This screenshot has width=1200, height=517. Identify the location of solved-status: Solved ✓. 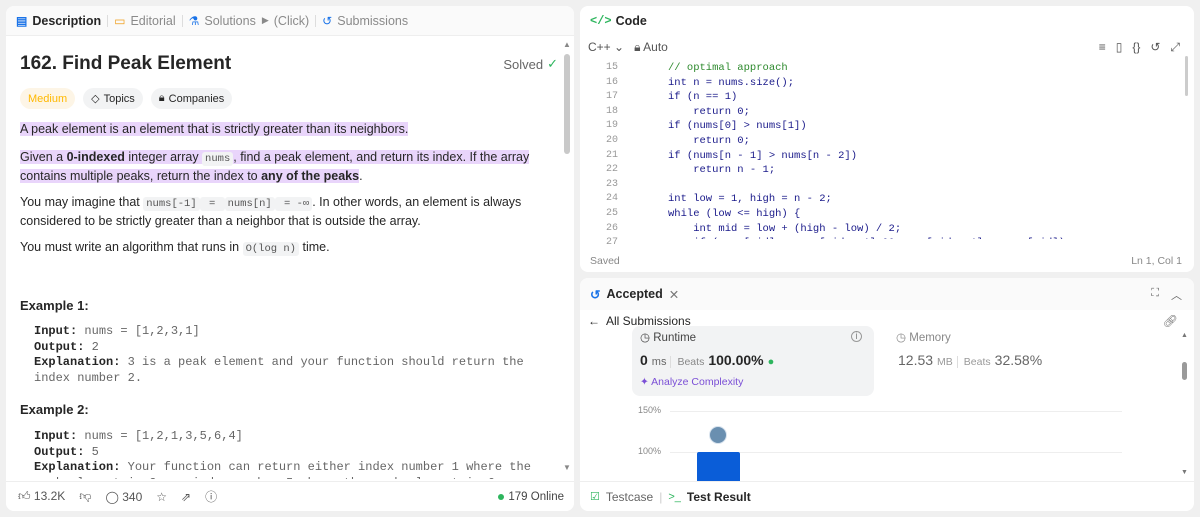
(530, 64).